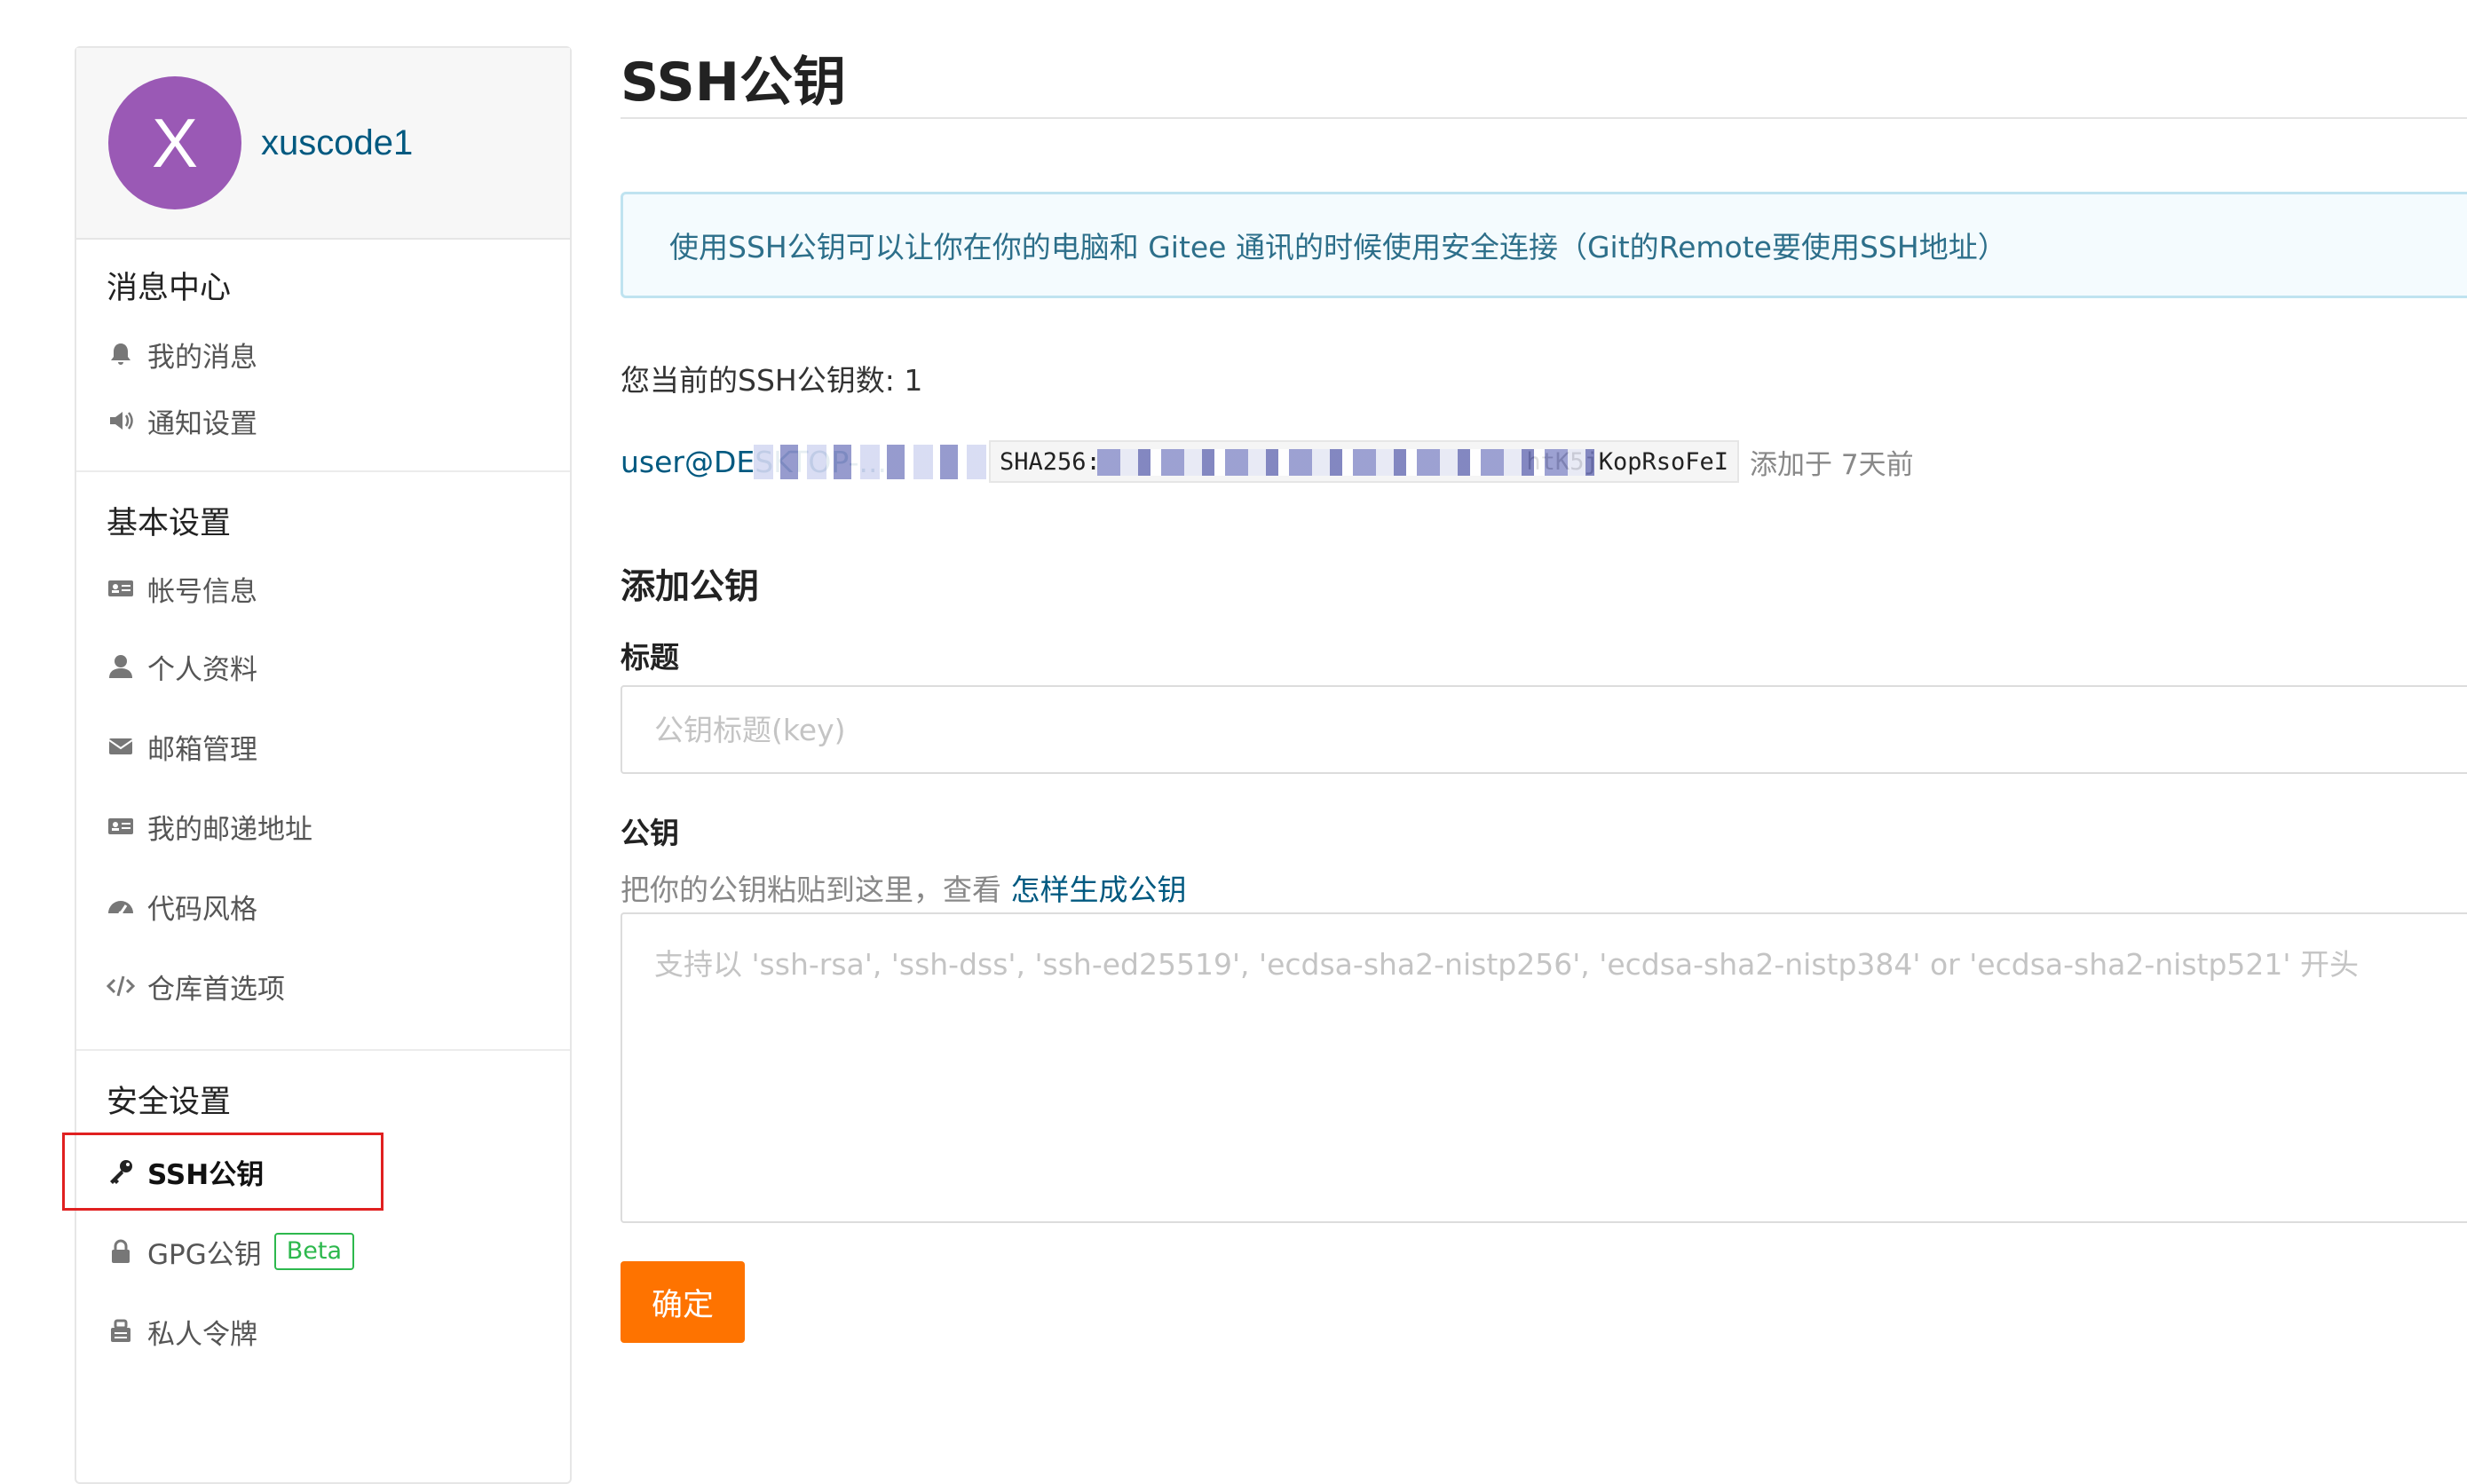  What do you see at coordinates (323, 354) in the screenshot?
I see `sidebar-item-my-messages: 我的消息` at bounding box center [323, 354].